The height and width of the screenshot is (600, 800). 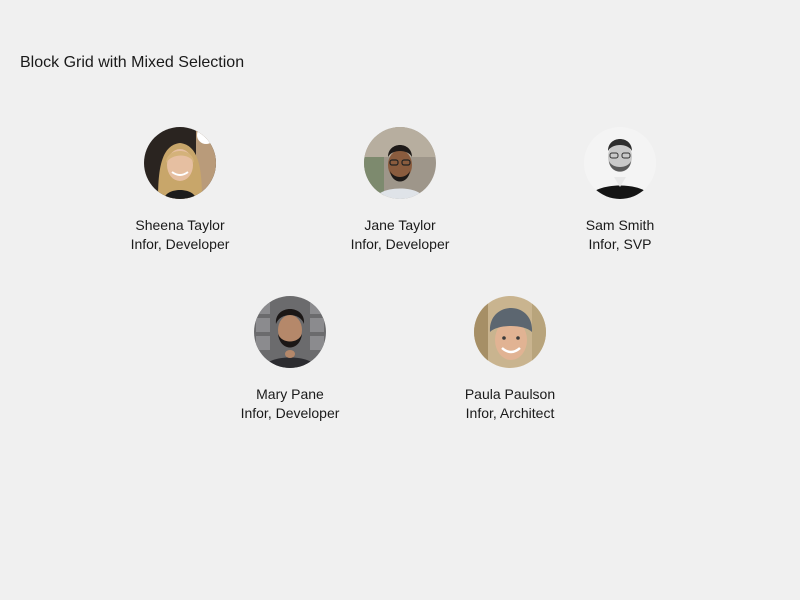 I want to click on block-item-jane-taylor: Jane Taylor Infor, Developer, so click(x=400, y=199).